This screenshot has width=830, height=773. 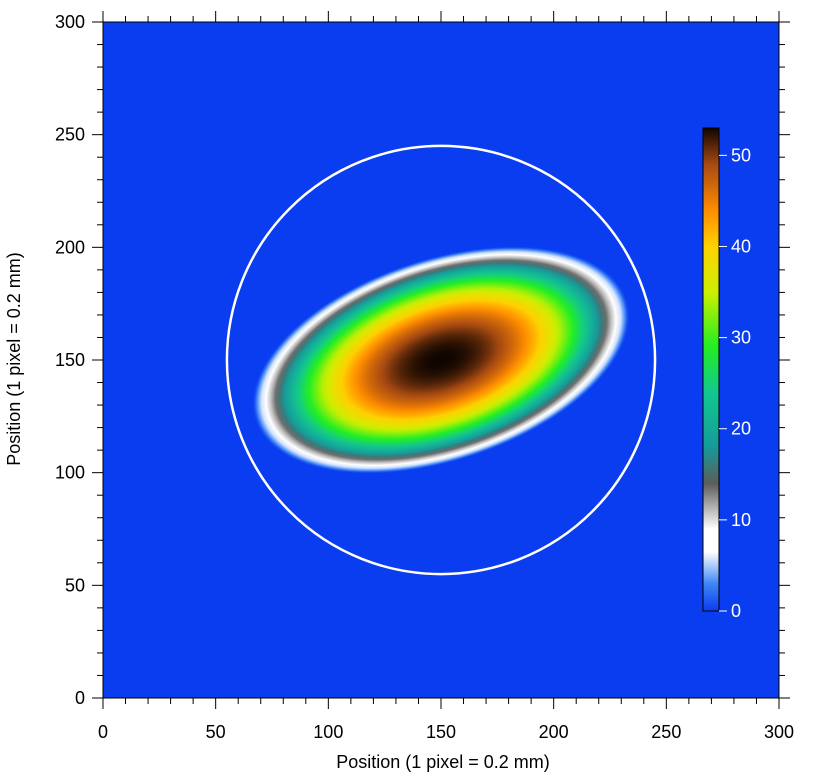 What do you see at coordinates (554, 732) in the screenshot?
I see `x-tick-label: 200` at bounding box center [554, 732].